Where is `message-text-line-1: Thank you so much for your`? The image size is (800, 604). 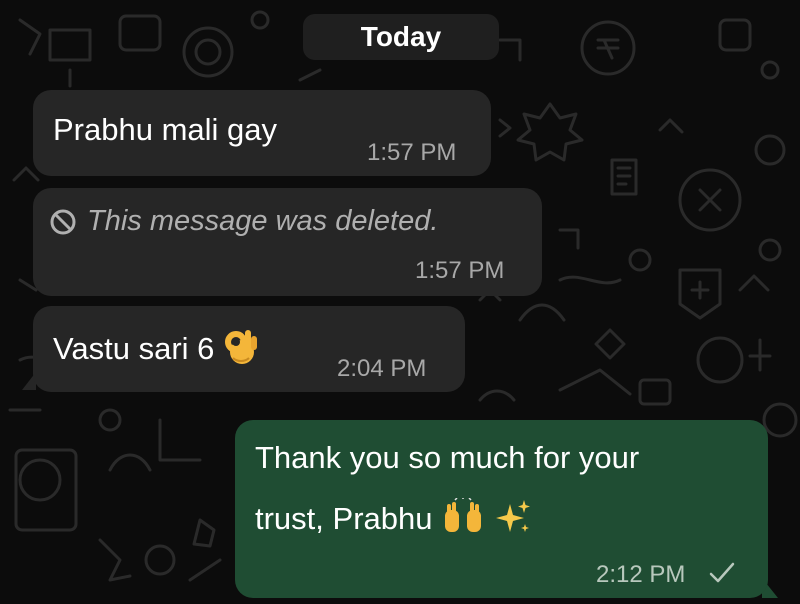 message-text-line-1: Thank you so much for your is located at coordinates (447, 457).